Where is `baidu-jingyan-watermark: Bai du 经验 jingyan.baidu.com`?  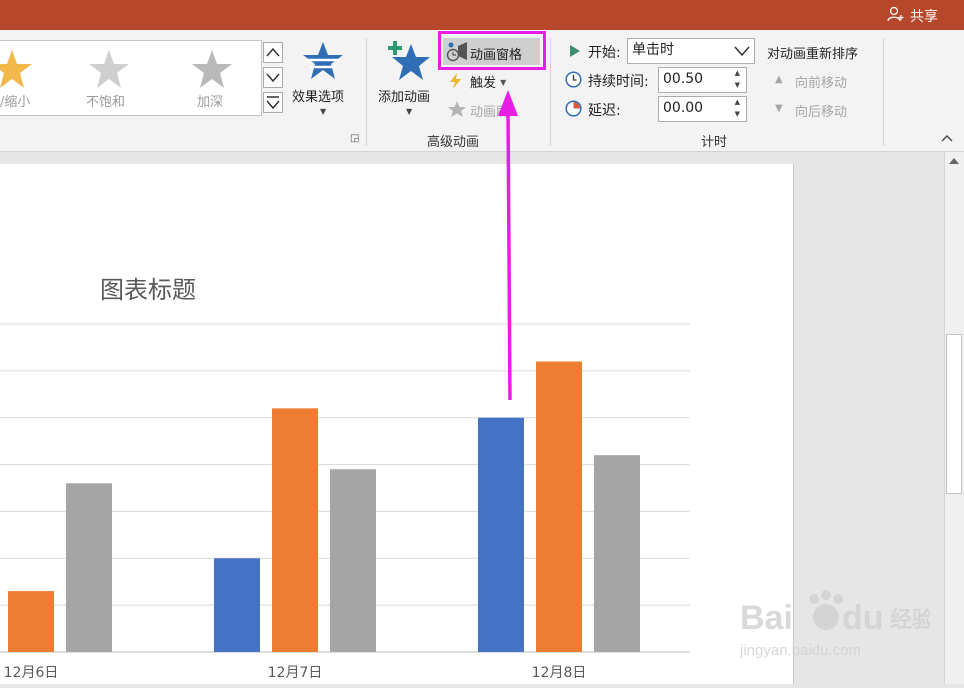 baidu-jingyan-watermark: Bai du 经验 jingyan.baidu.com is located at coordinates (836, 627).